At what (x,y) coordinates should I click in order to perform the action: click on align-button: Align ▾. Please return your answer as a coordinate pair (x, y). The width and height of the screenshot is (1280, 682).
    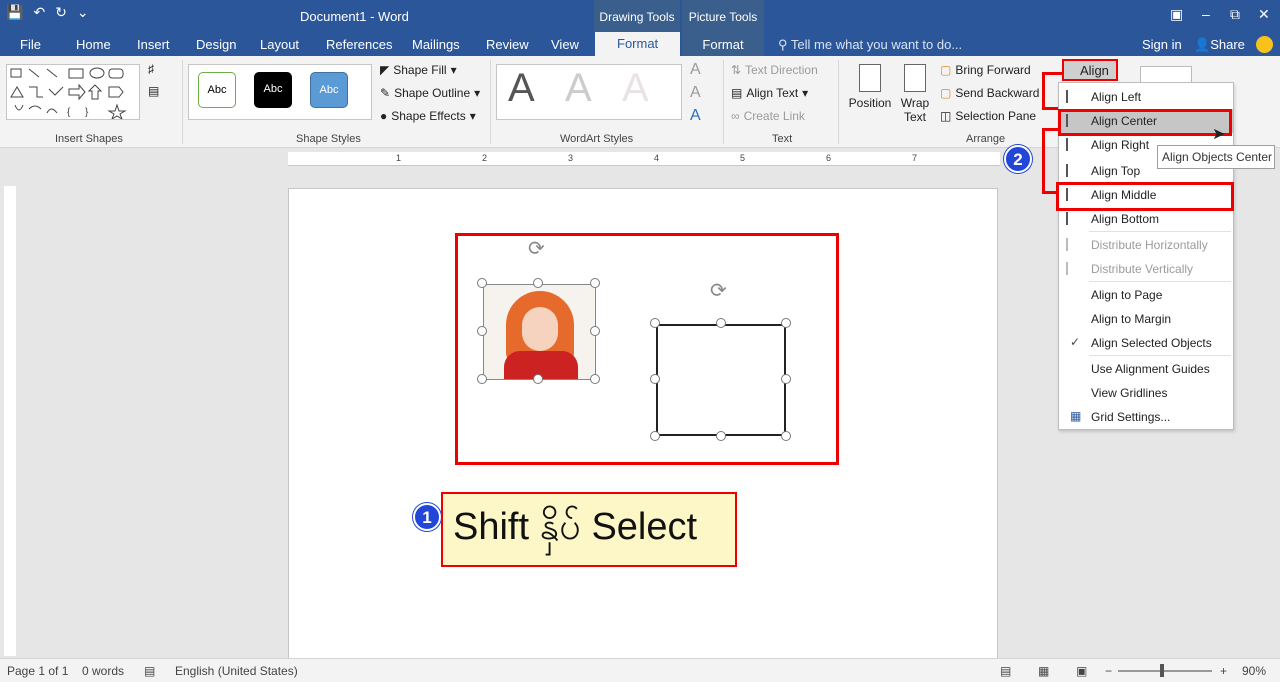
    Looking at the image, I should click on (1090, 76).